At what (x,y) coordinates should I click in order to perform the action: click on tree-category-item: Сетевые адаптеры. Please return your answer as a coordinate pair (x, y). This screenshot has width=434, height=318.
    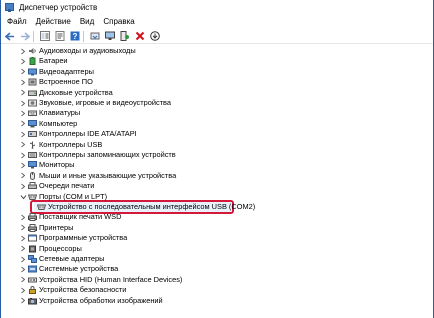
    Looking at the image, I should click on (217, 259).